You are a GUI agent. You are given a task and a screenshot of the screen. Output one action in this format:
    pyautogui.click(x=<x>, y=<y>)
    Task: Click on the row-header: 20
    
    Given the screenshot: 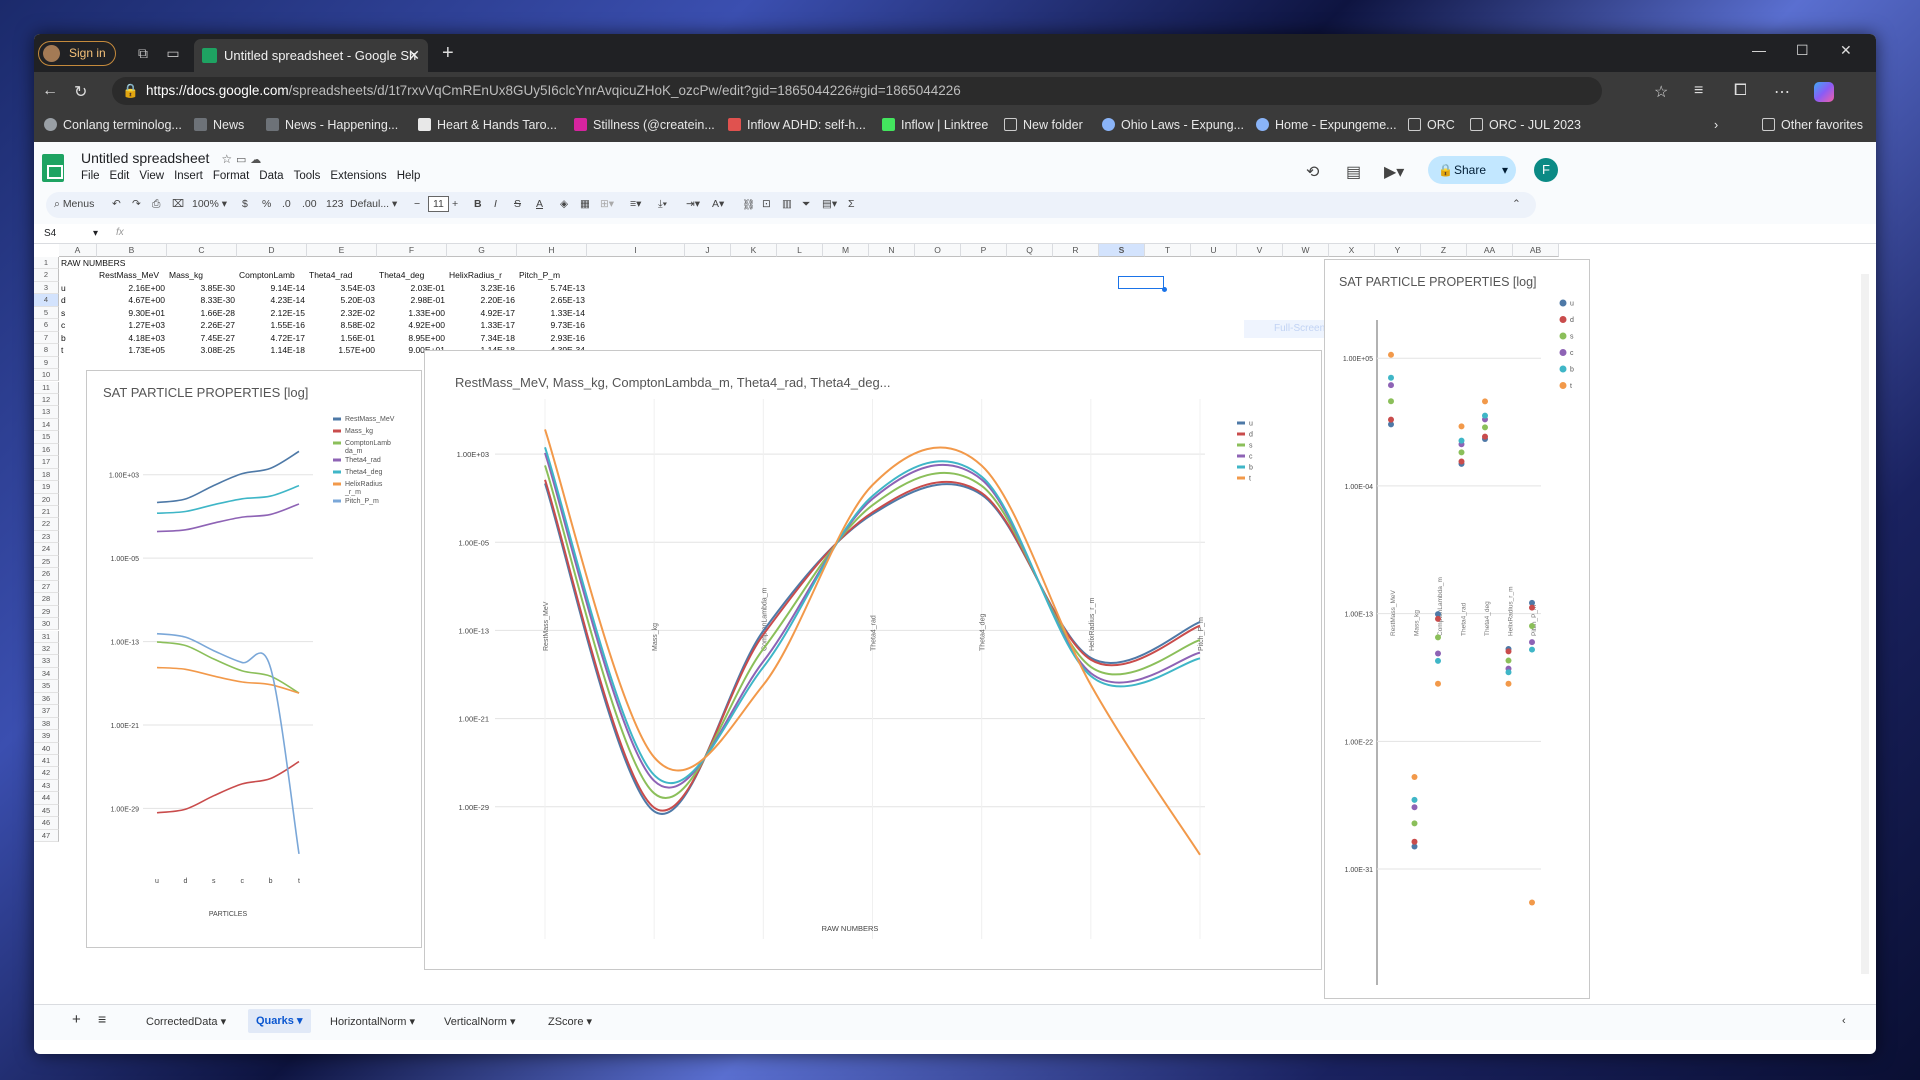 What is the action you would take?
    pyautogui.click(x=46, y=499)
    